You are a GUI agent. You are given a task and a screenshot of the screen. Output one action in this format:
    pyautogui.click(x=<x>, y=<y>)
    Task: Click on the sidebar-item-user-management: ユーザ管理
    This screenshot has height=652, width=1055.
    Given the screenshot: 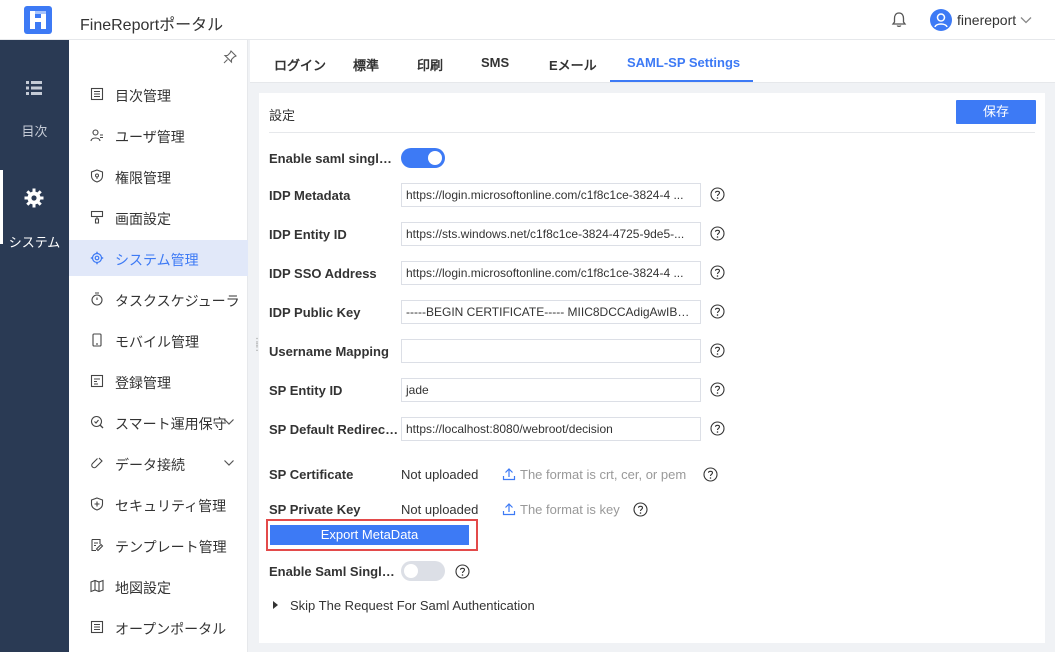 What is the action you would take?
    pyautogui.click(x=158, y=135)
    